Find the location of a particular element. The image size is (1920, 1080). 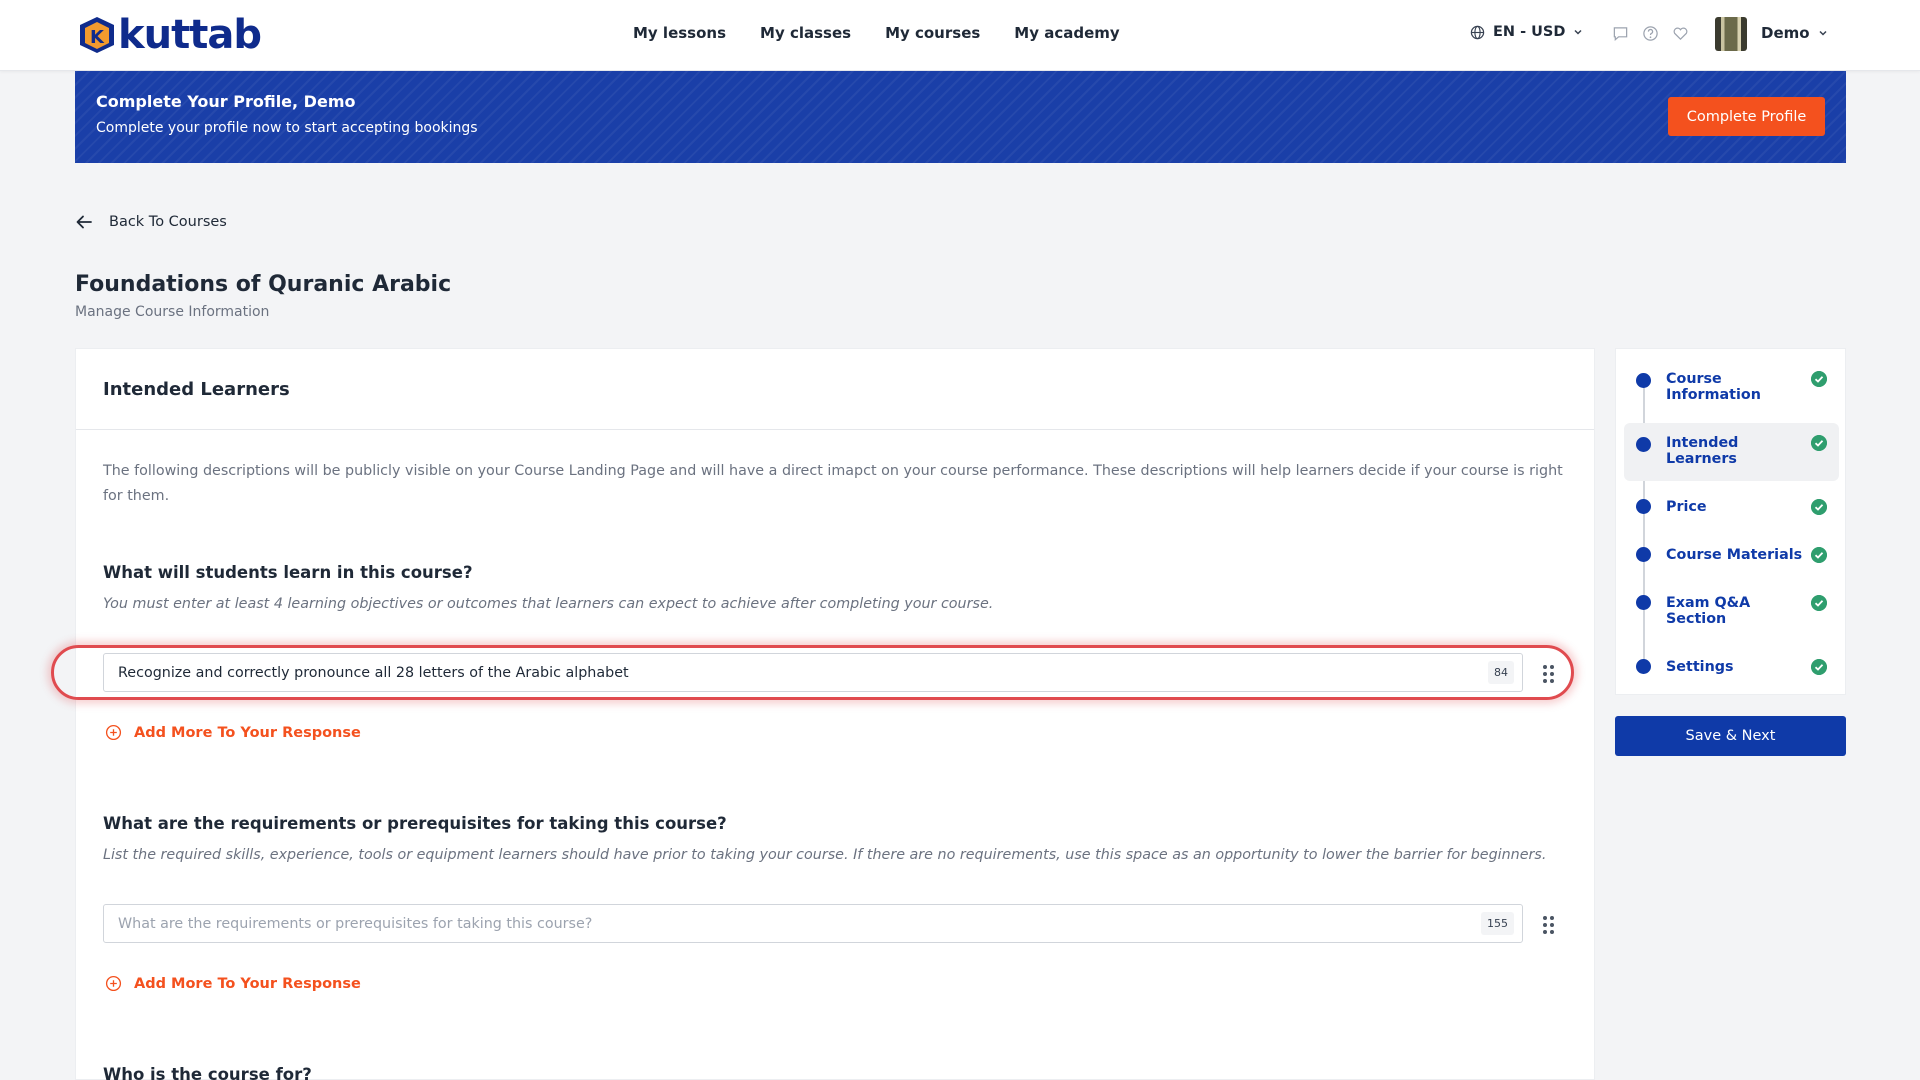

back-to-courses-link: Back To Courses is located at coordinates (151, 222).